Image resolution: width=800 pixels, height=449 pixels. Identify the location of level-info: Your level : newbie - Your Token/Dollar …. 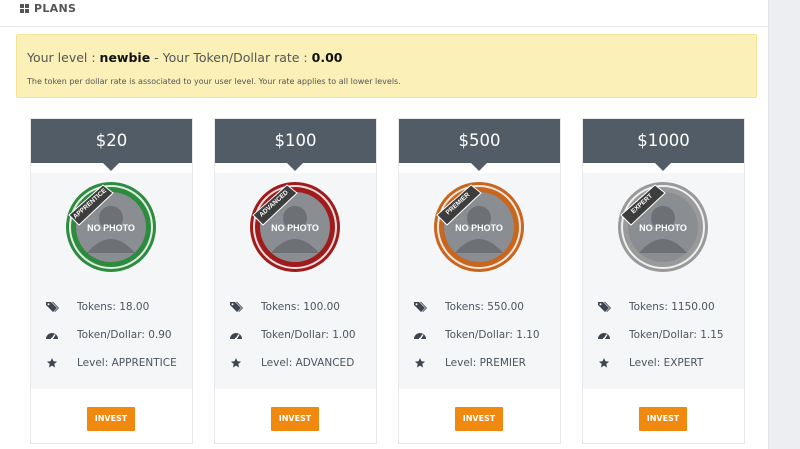
(184, 57).